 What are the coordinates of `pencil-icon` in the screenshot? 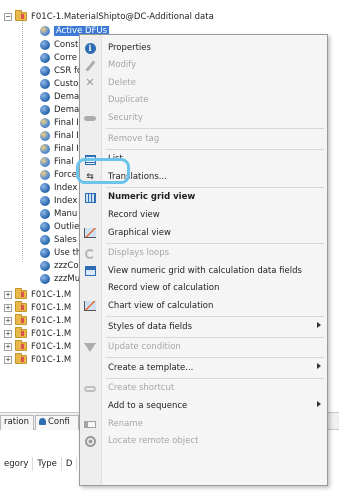 It's located at (90, 66).